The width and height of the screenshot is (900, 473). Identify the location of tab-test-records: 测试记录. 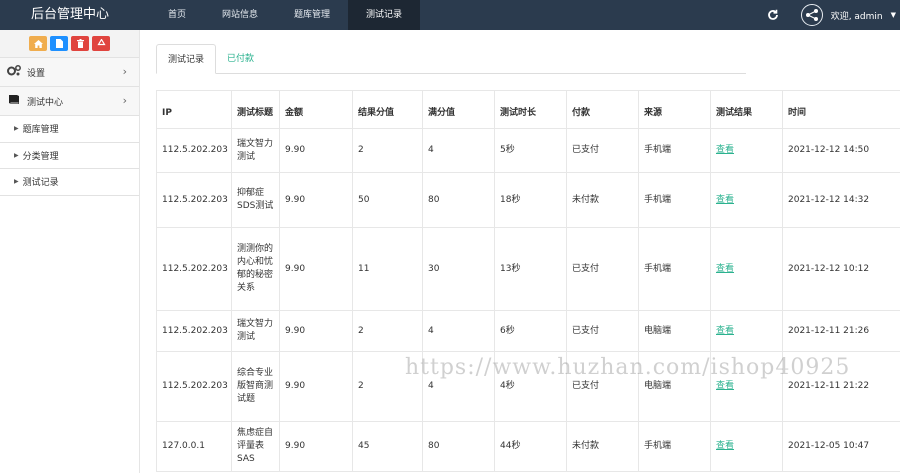
(186, 59).